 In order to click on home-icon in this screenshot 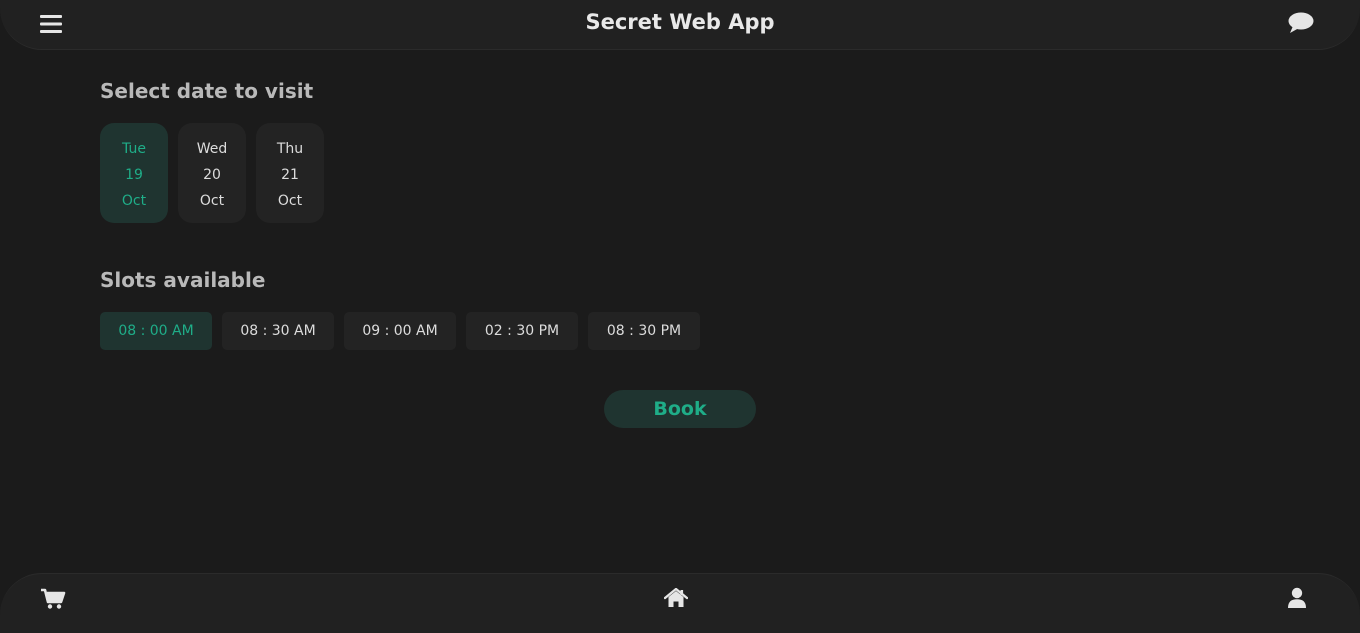, I will do `click(676, 598)`.